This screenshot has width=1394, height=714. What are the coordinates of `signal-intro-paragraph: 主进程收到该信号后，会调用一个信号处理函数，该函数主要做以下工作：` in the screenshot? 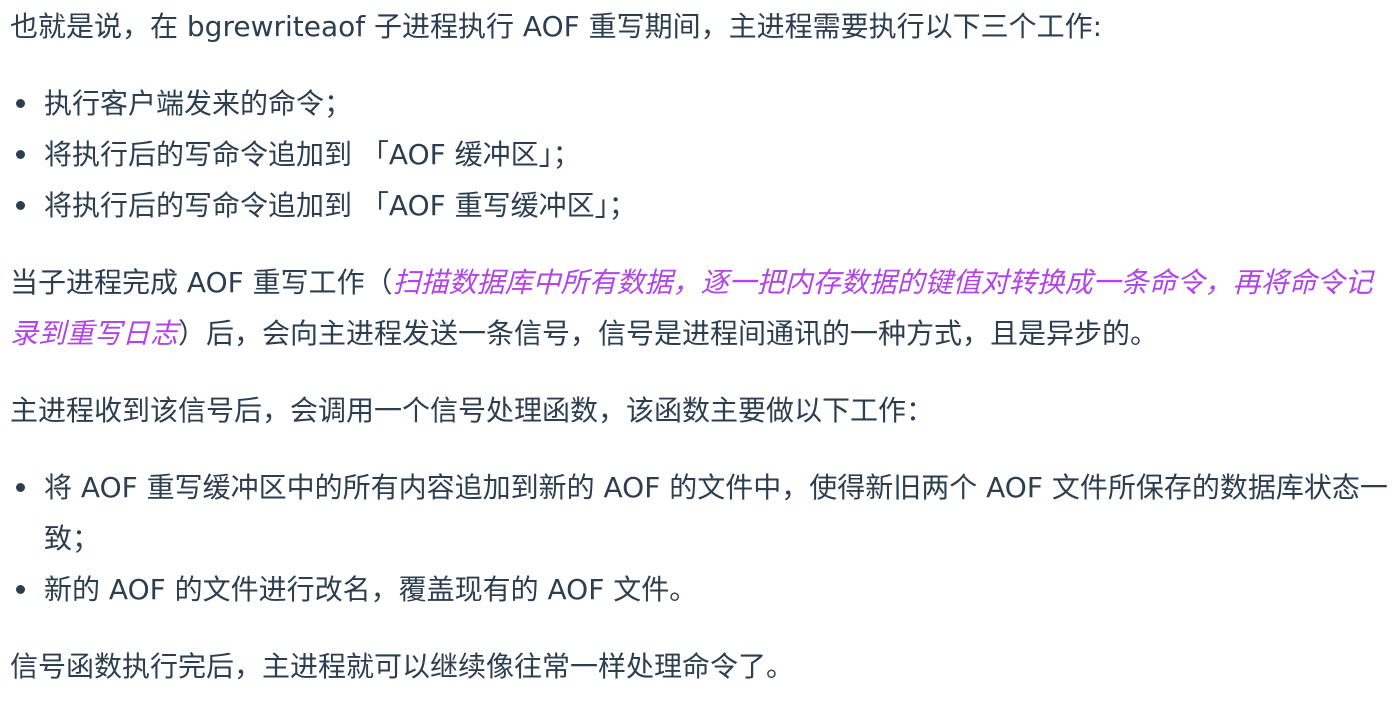 It's located at (472, 410).